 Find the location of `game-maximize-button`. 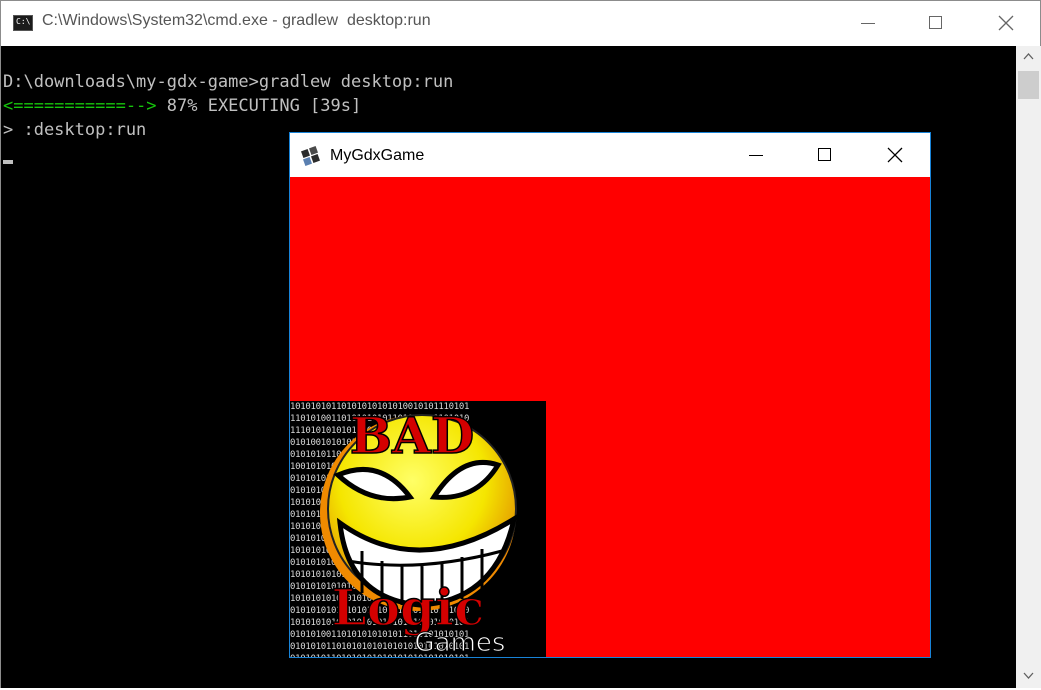

game-maximize-button is located at coordinates (825, 155).